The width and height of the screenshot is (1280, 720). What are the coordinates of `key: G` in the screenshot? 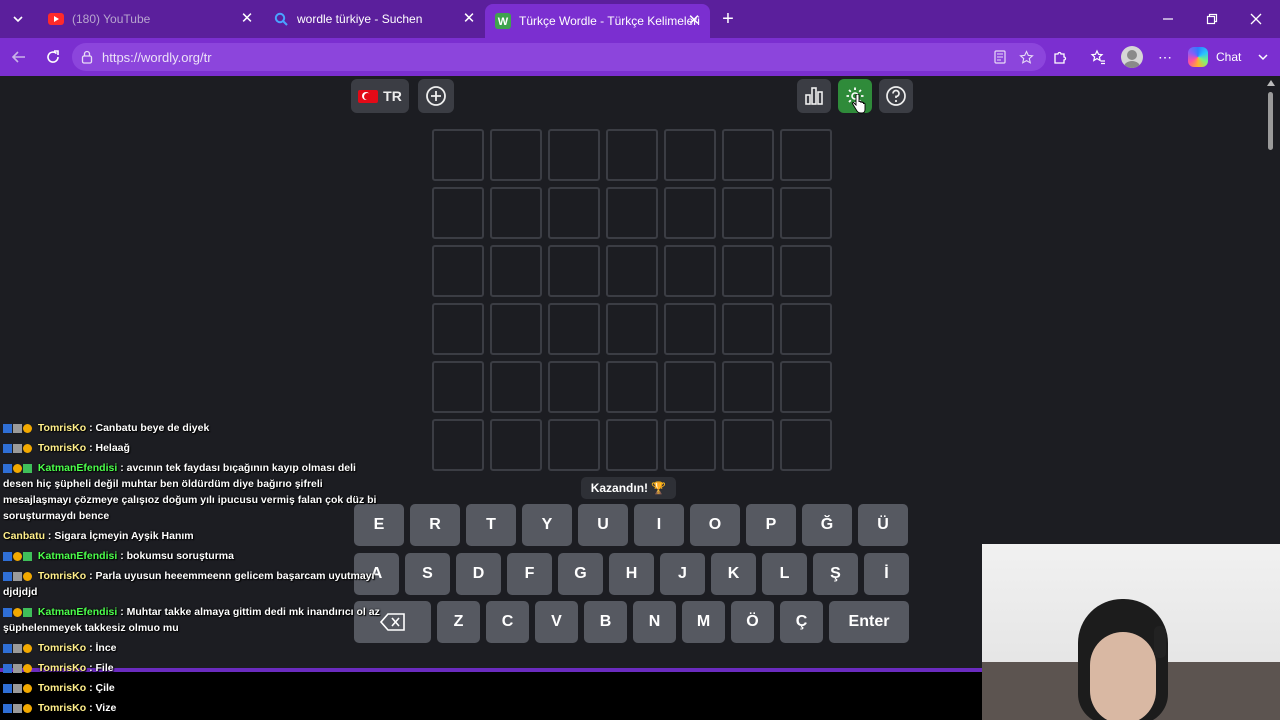 It's located at (580, 574).